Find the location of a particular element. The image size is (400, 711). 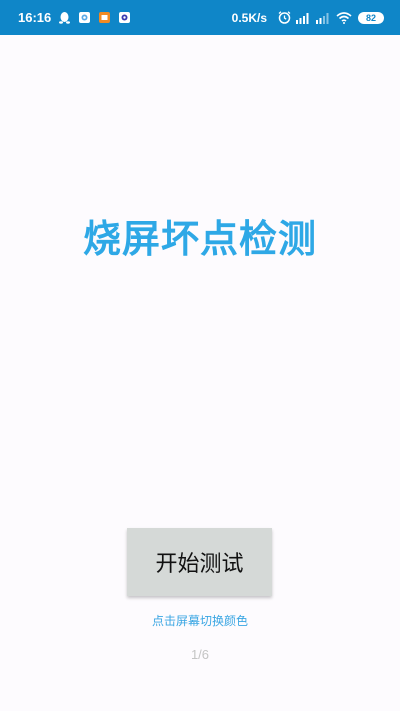

start-test-button: 开始测试 is located at coordinates (199, 562).